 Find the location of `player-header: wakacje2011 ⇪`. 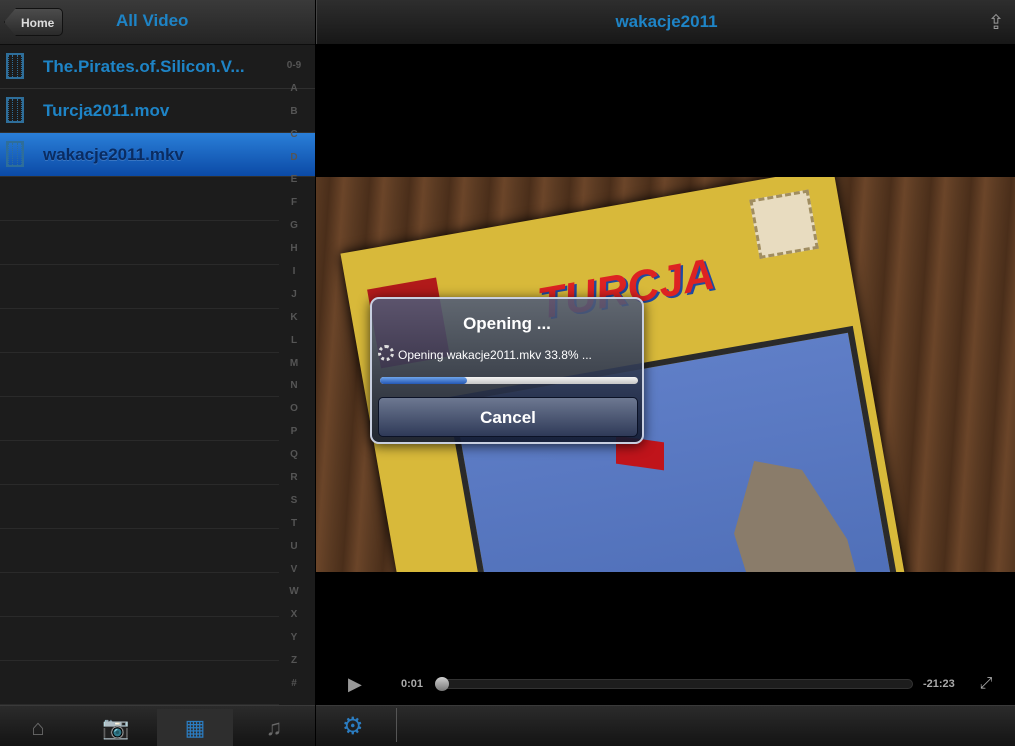

player-header: wakacje2011 ⇪ is located at coordinates (665, 22).